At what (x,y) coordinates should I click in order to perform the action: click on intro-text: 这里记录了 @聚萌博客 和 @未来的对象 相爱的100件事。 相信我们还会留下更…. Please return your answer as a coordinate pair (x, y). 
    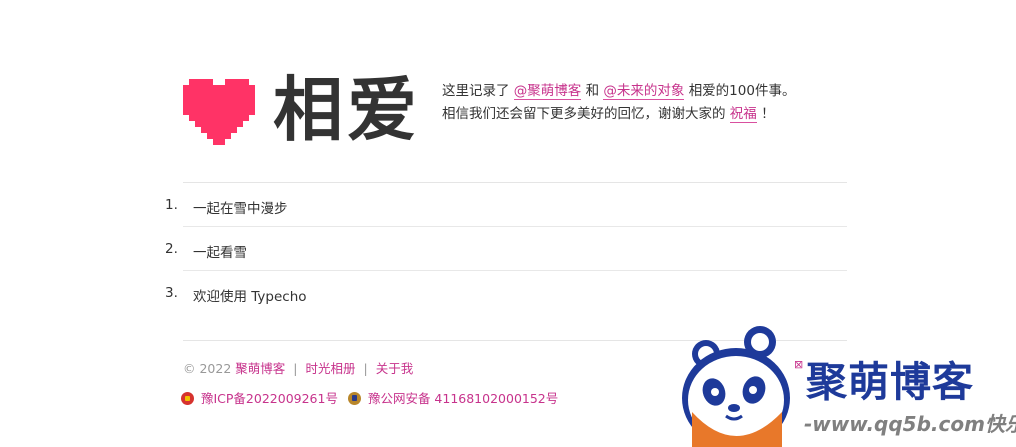
    Looking at the image, I should click on (618, 103).